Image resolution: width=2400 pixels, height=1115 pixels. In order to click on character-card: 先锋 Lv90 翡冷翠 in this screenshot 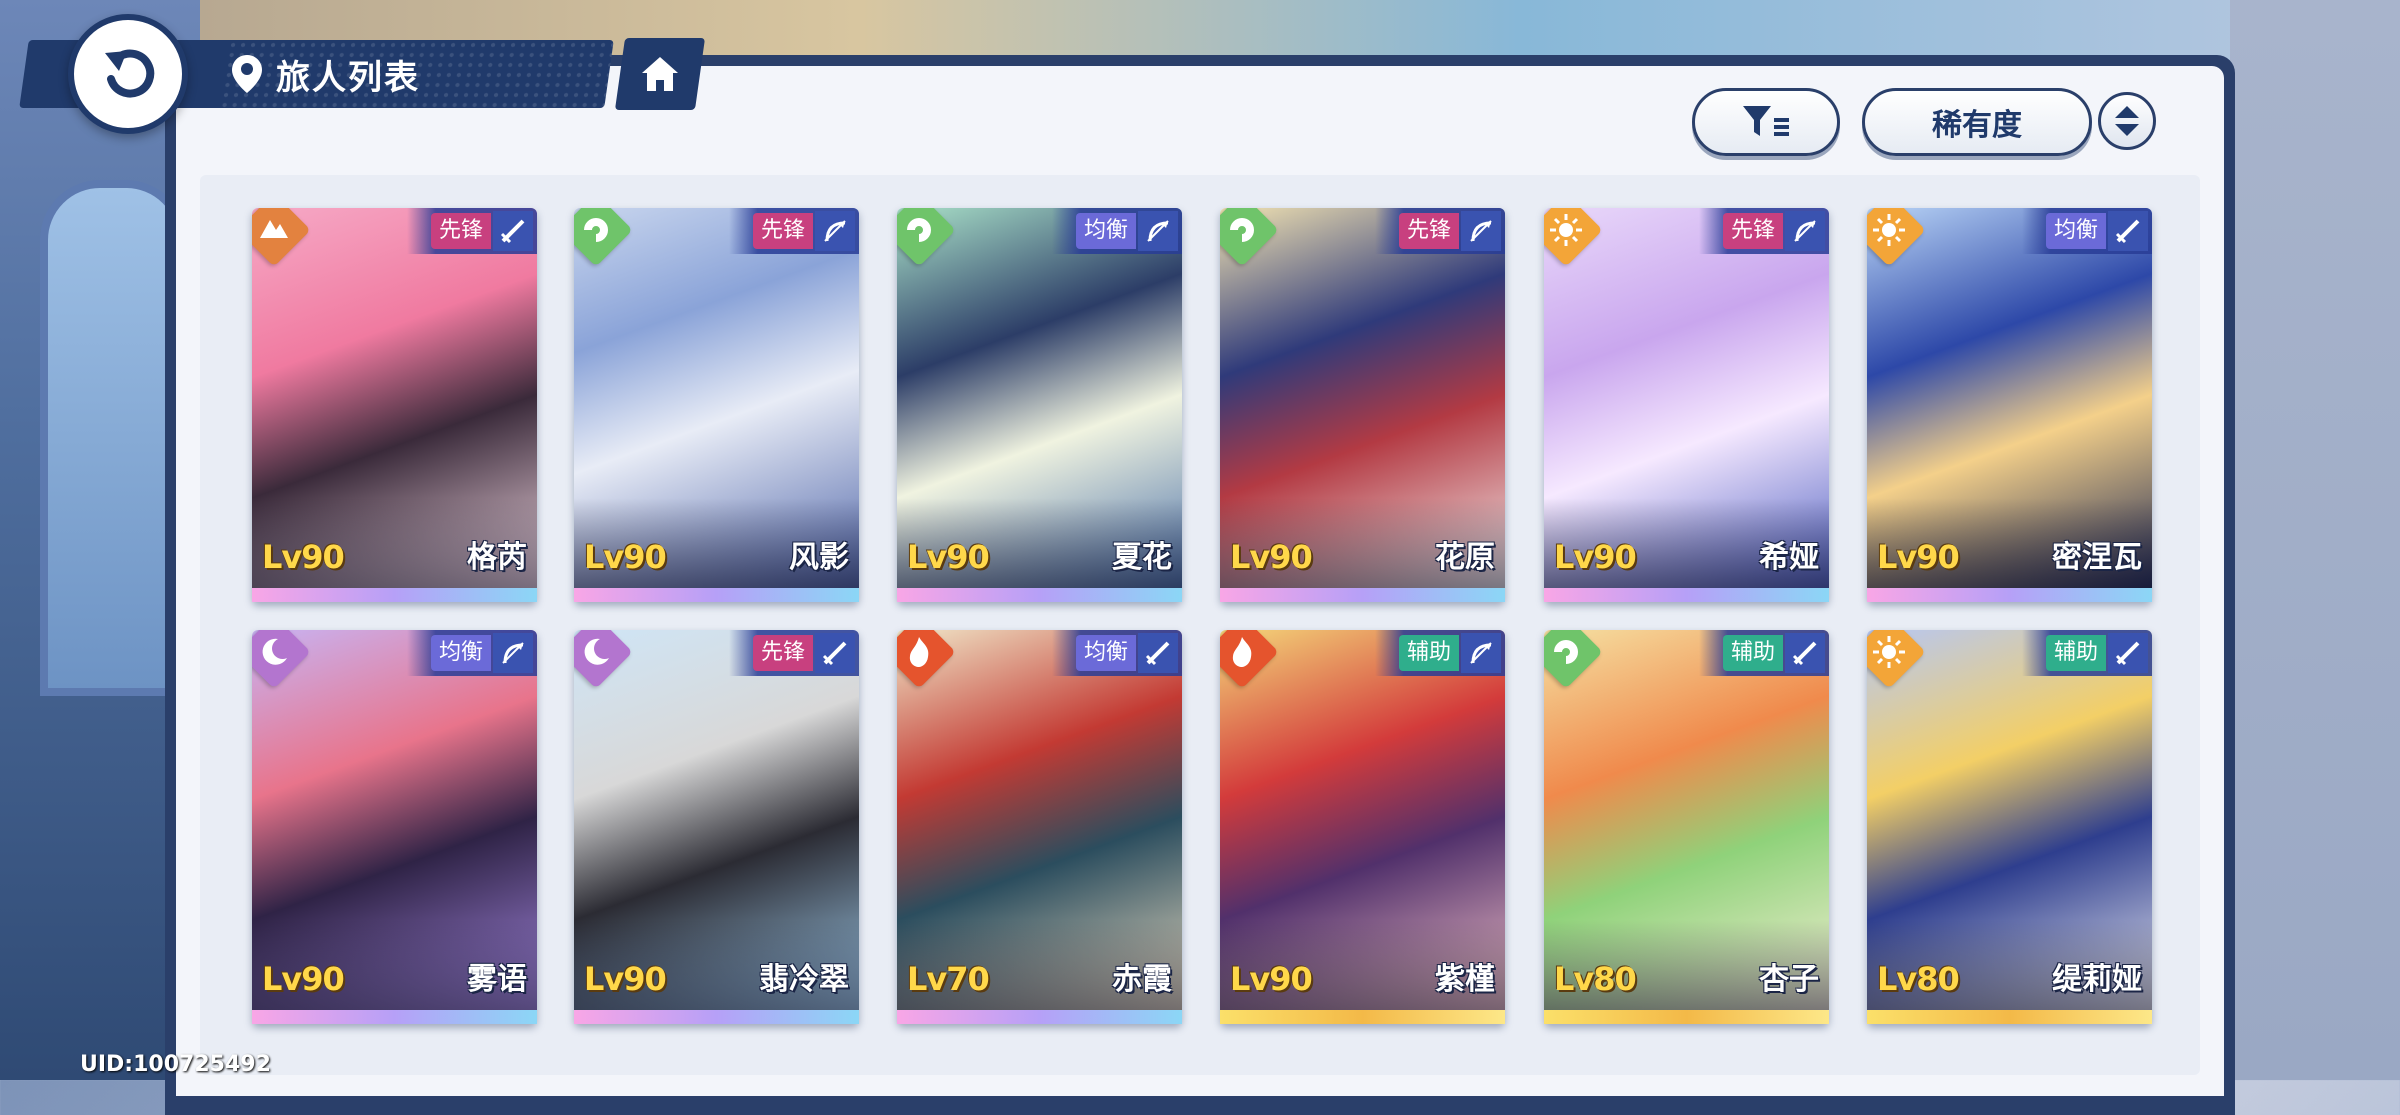, I will do `click(716, 827)`.